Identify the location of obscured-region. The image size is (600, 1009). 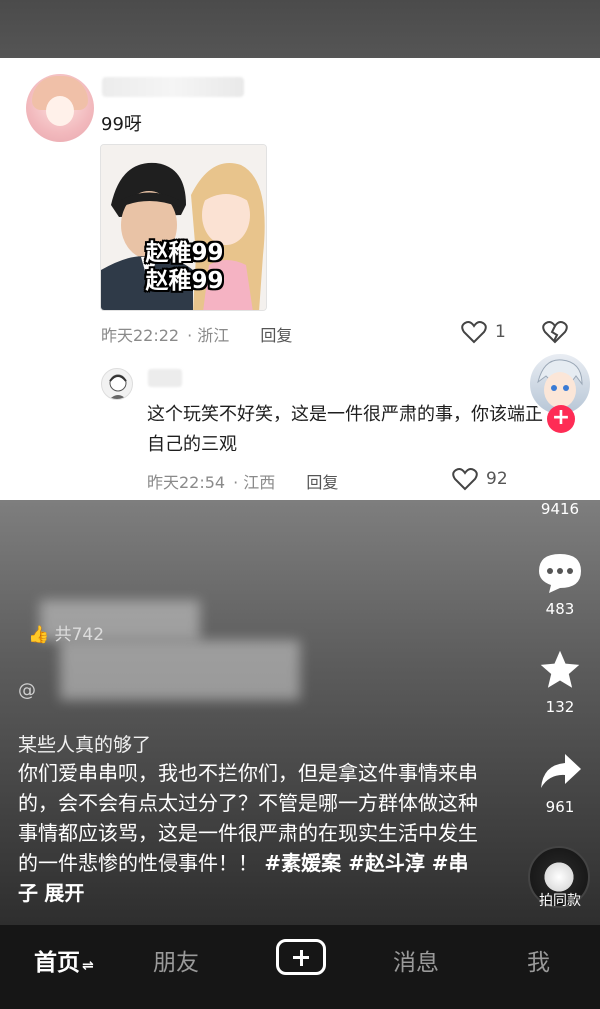
(180, 670).